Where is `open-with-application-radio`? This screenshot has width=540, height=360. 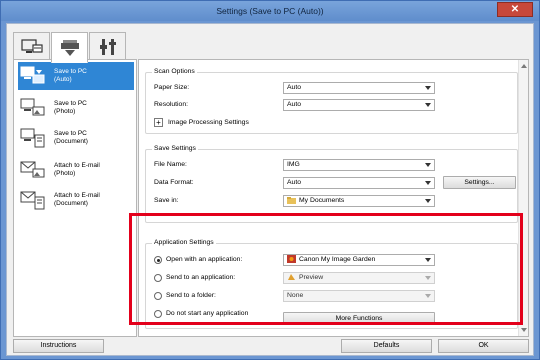
open-with-application-radio is located at coordinates (158, 260).